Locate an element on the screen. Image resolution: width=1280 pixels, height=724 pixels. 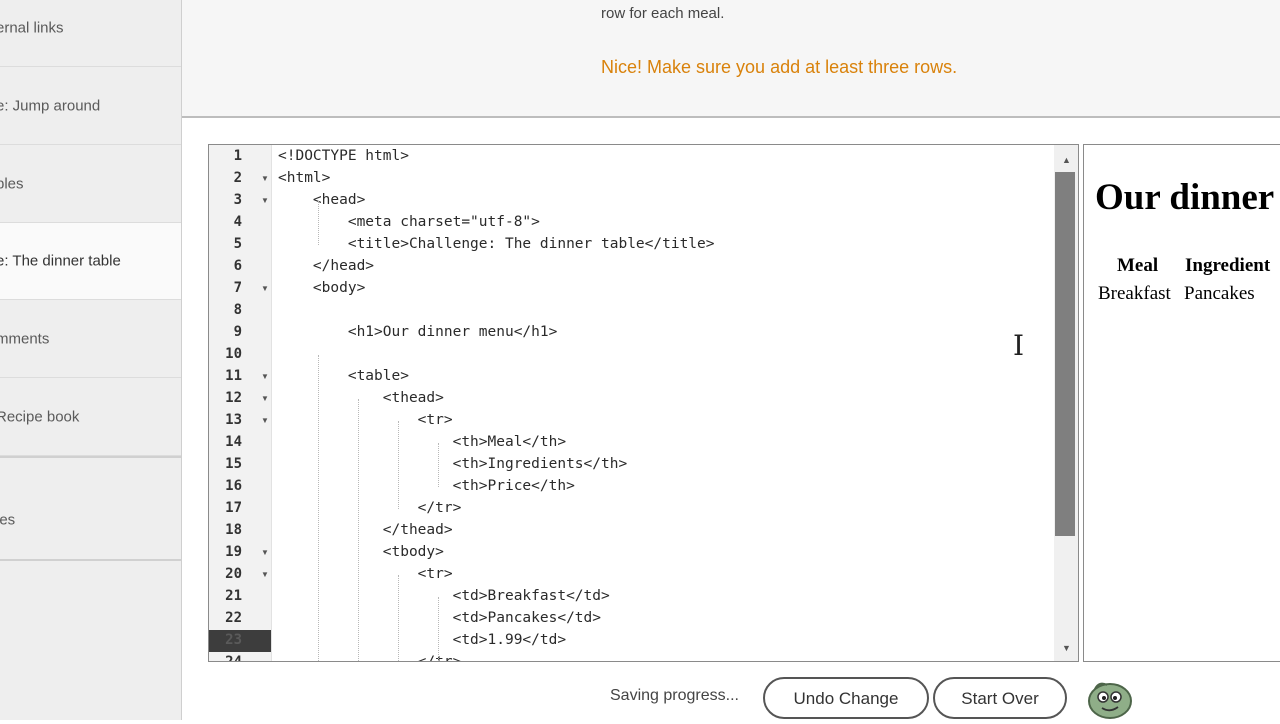
code-line: 18 </thead> is located at coordinates (631, 531).